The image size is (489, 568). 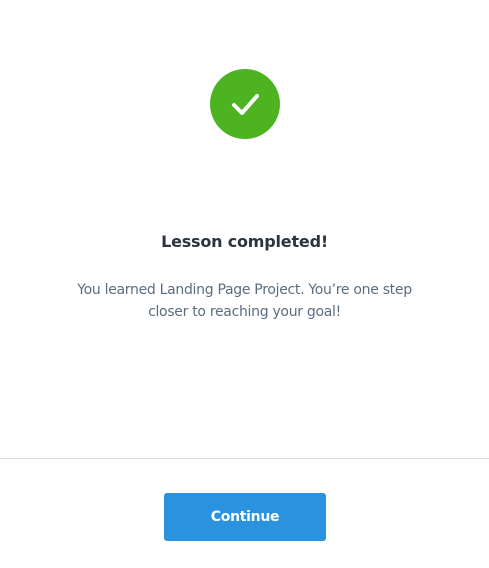 What do you see at coordinates (244, 241) in the screenshot?
I see `lesson-completed-title: Lesson completed!` at bounding box center [244, 241].